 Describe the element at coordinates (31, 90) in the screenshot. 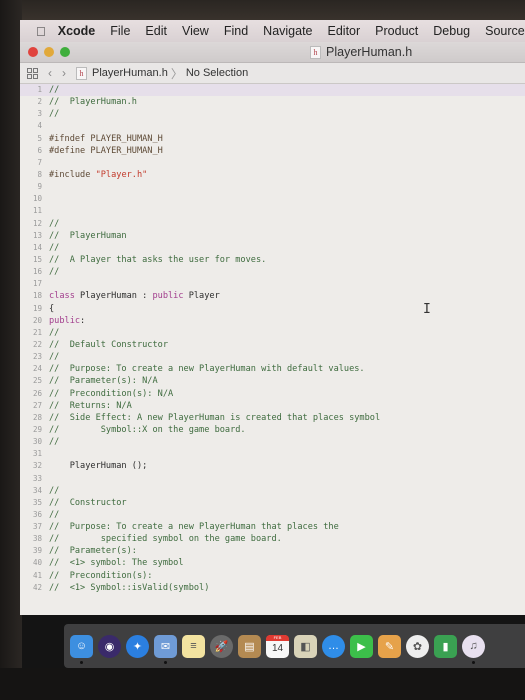

I see `line-number: 1` at that location.